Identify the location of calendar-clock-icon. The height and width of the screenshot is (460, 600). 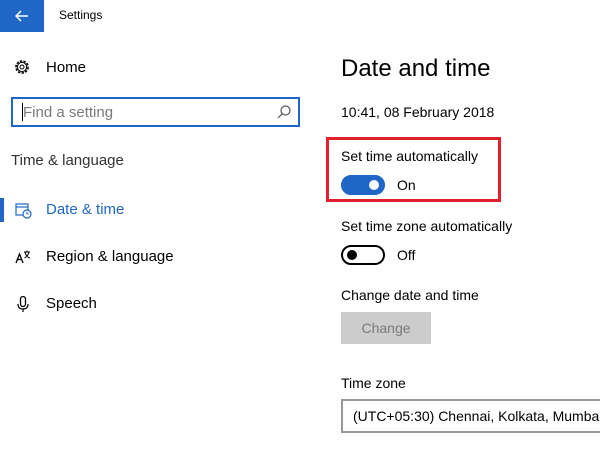
(23, 210).